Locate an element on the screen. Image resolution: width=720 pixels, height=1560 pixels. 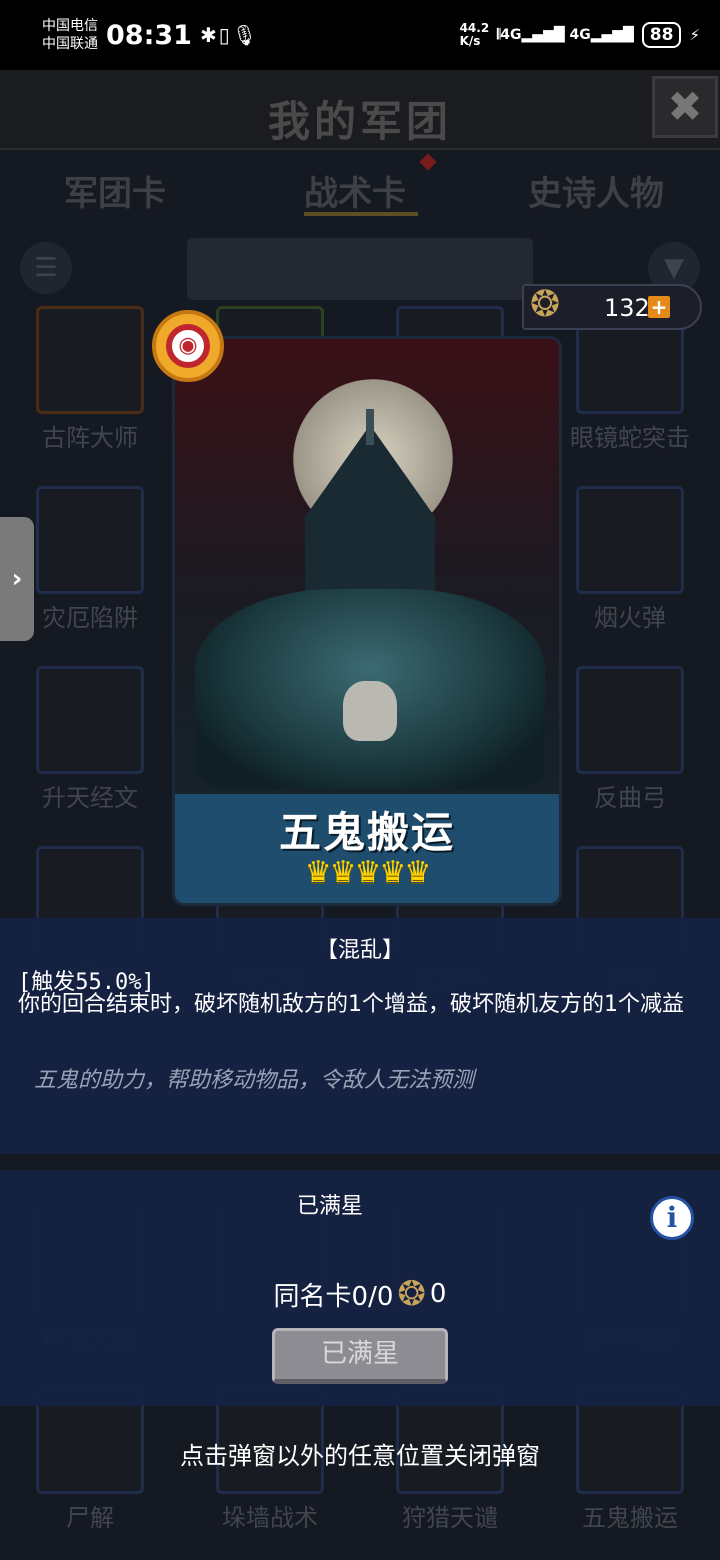
close-button: ✖ is located at coordinates (685, 107).